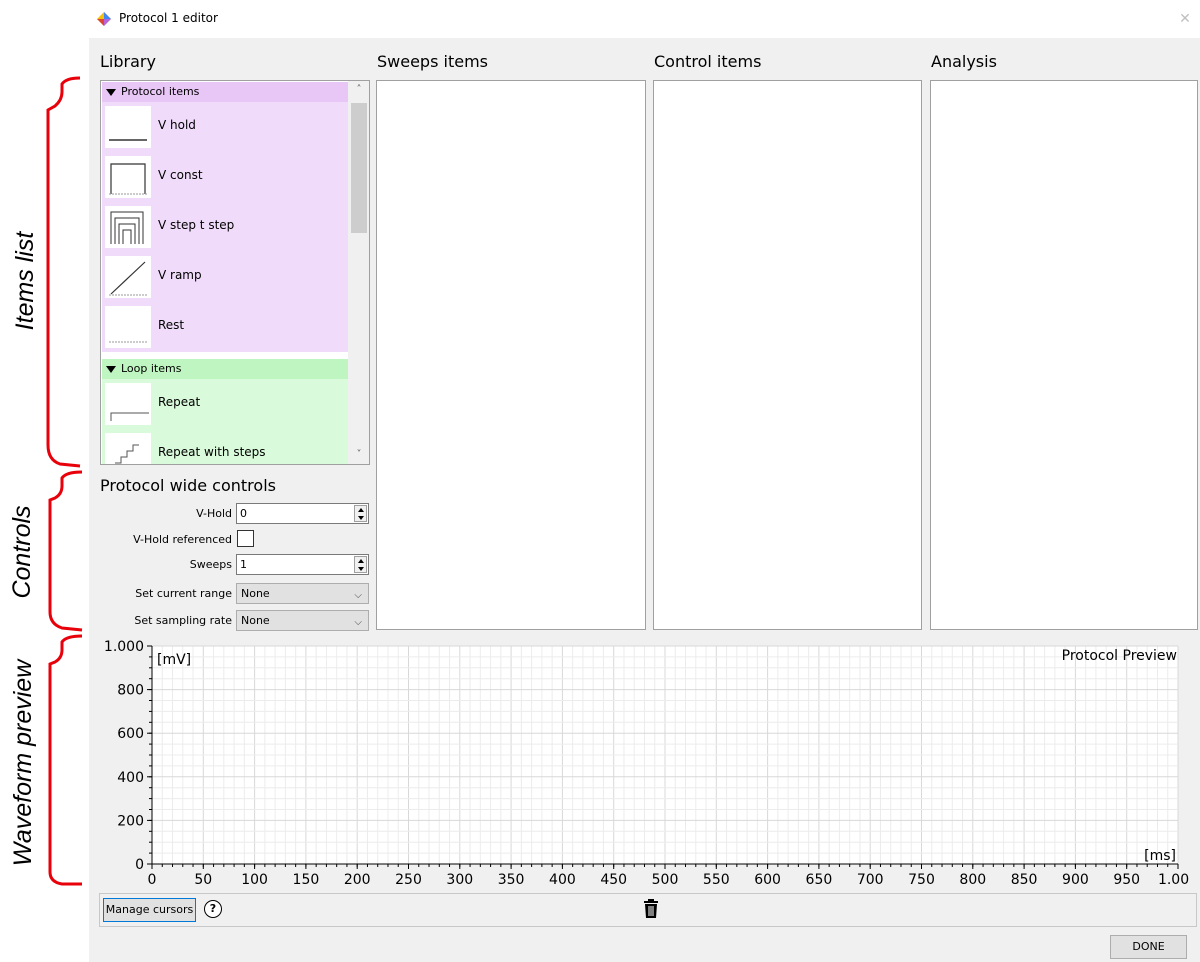 The image size is (1200, 962). Describe the element at coordinates (214, 513) in the screenshot. I see `vhold-label: V-Hold` at that location.